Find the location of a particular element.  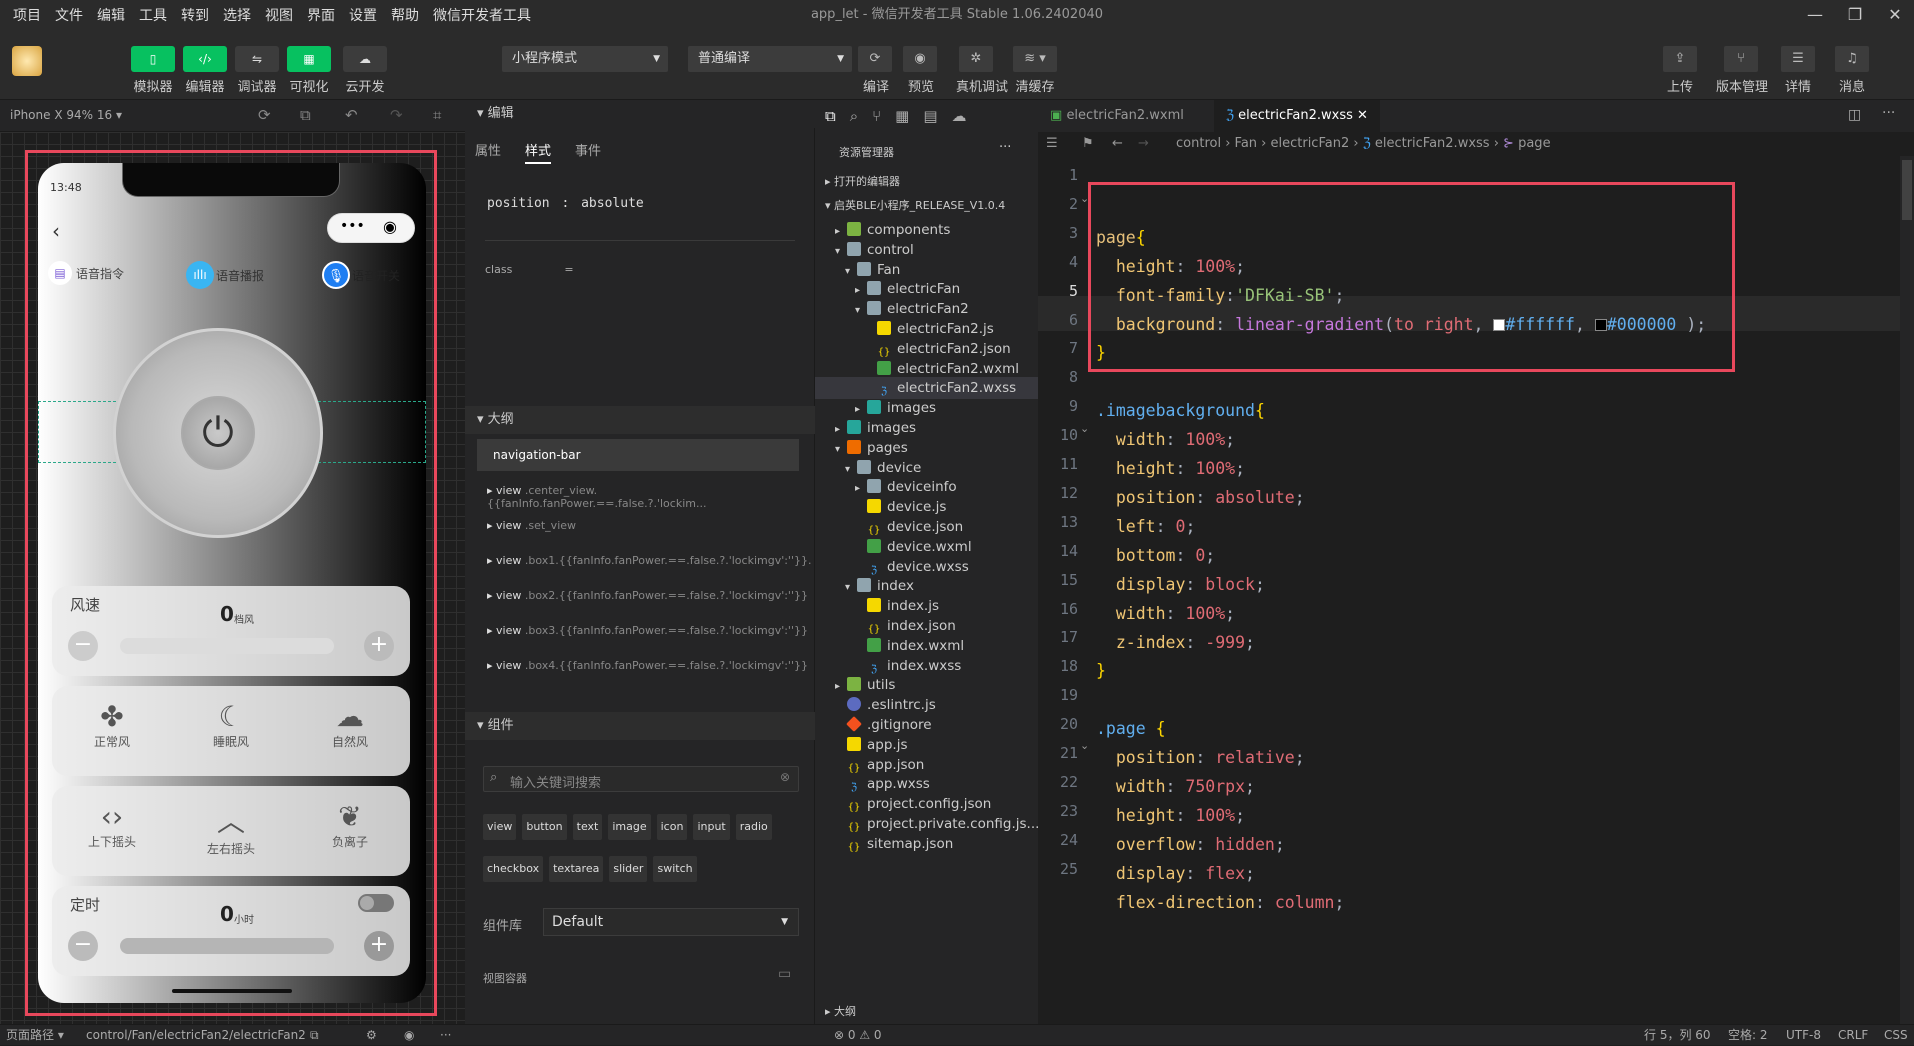

file-tree-item: device.wxml is located at coordinates (893, 547).